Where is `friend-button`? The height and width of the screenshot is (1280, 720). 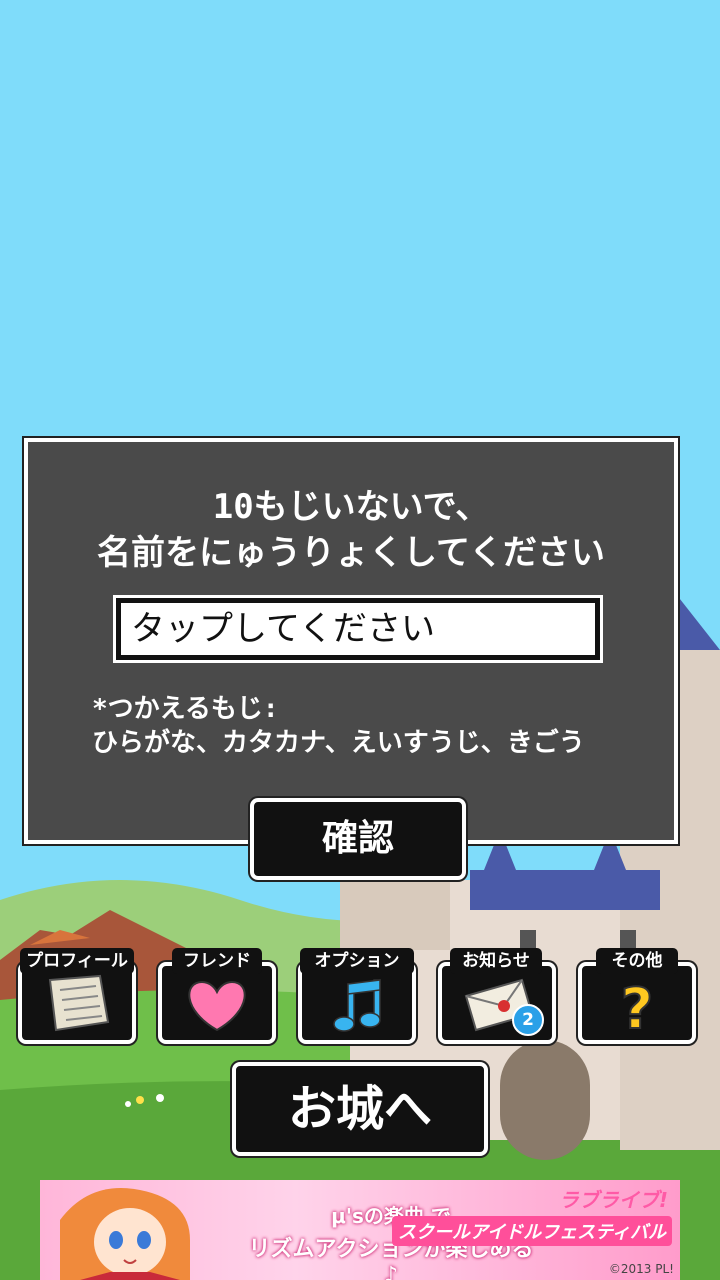 friend-button is located at coordinates (217, 1003).